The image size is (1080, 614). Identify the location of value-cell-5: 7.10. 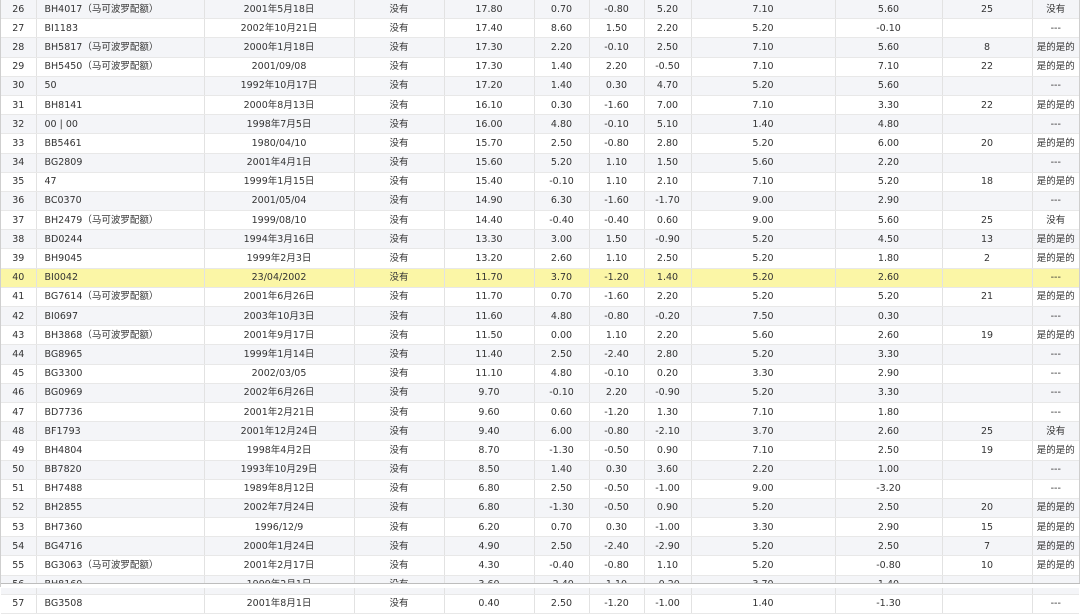
(762, 10).